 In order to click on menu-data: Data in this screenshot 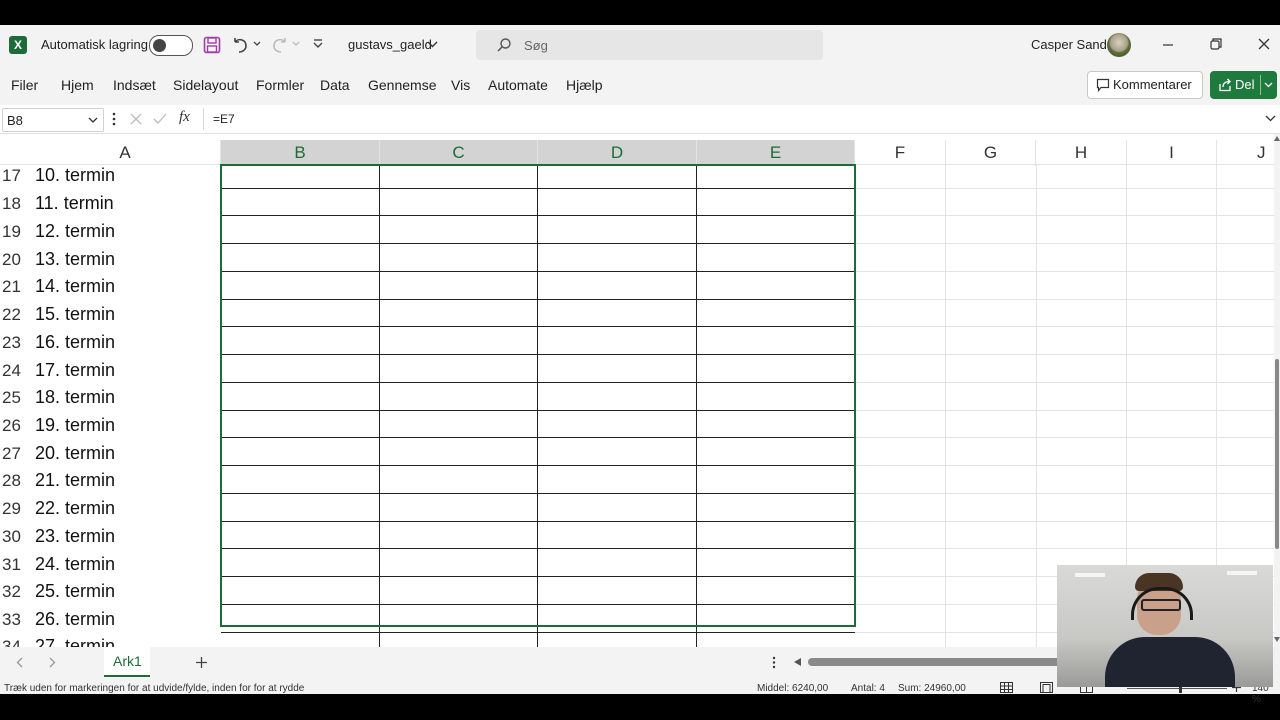, I will do `click(335, 85)`.